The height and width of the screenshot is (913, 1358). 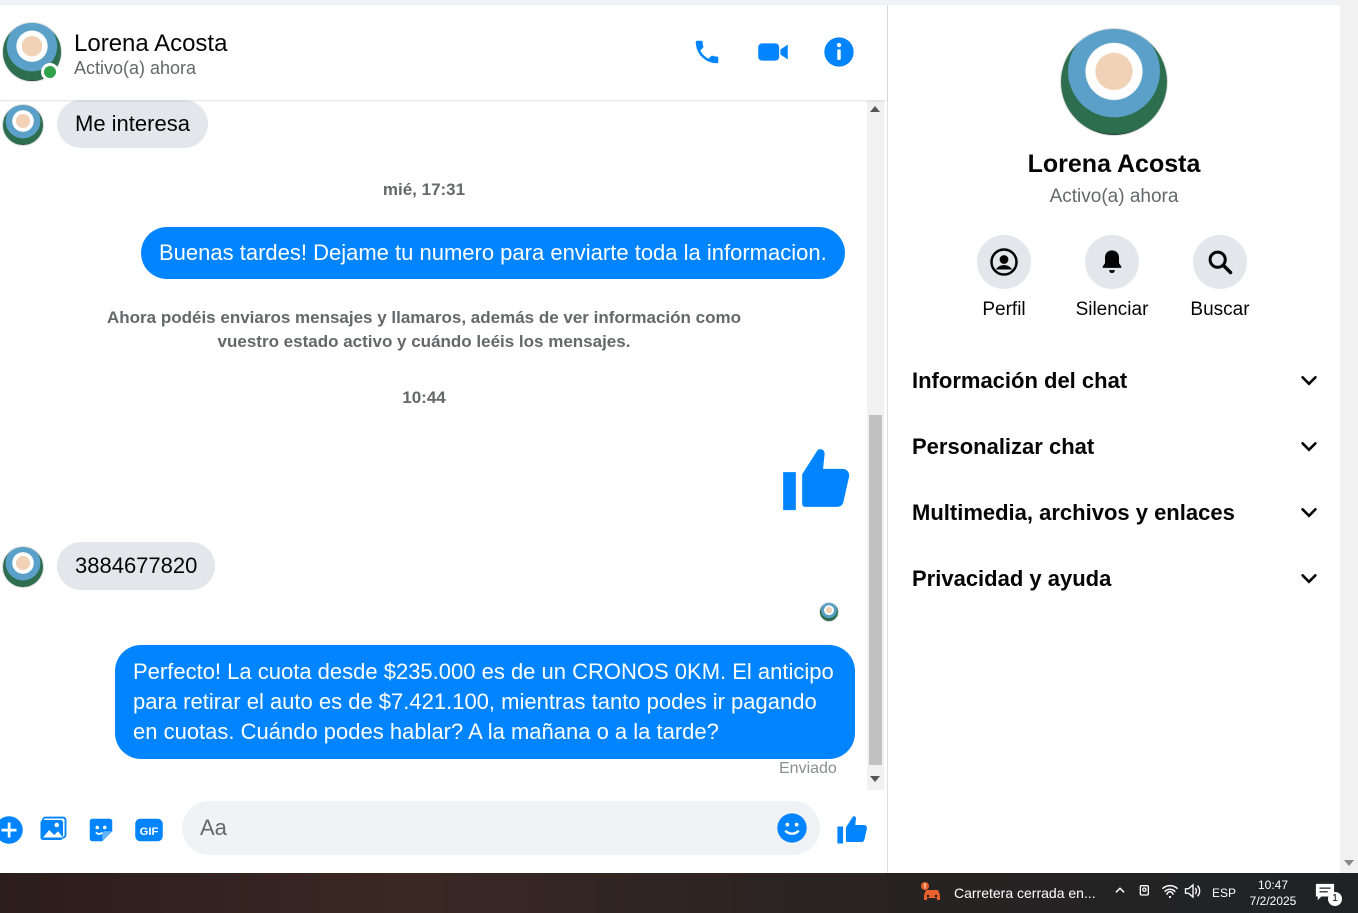 I want to click on chat-header: Lorena Acosta Activo(a) ahora, so click(x=443, y=52).